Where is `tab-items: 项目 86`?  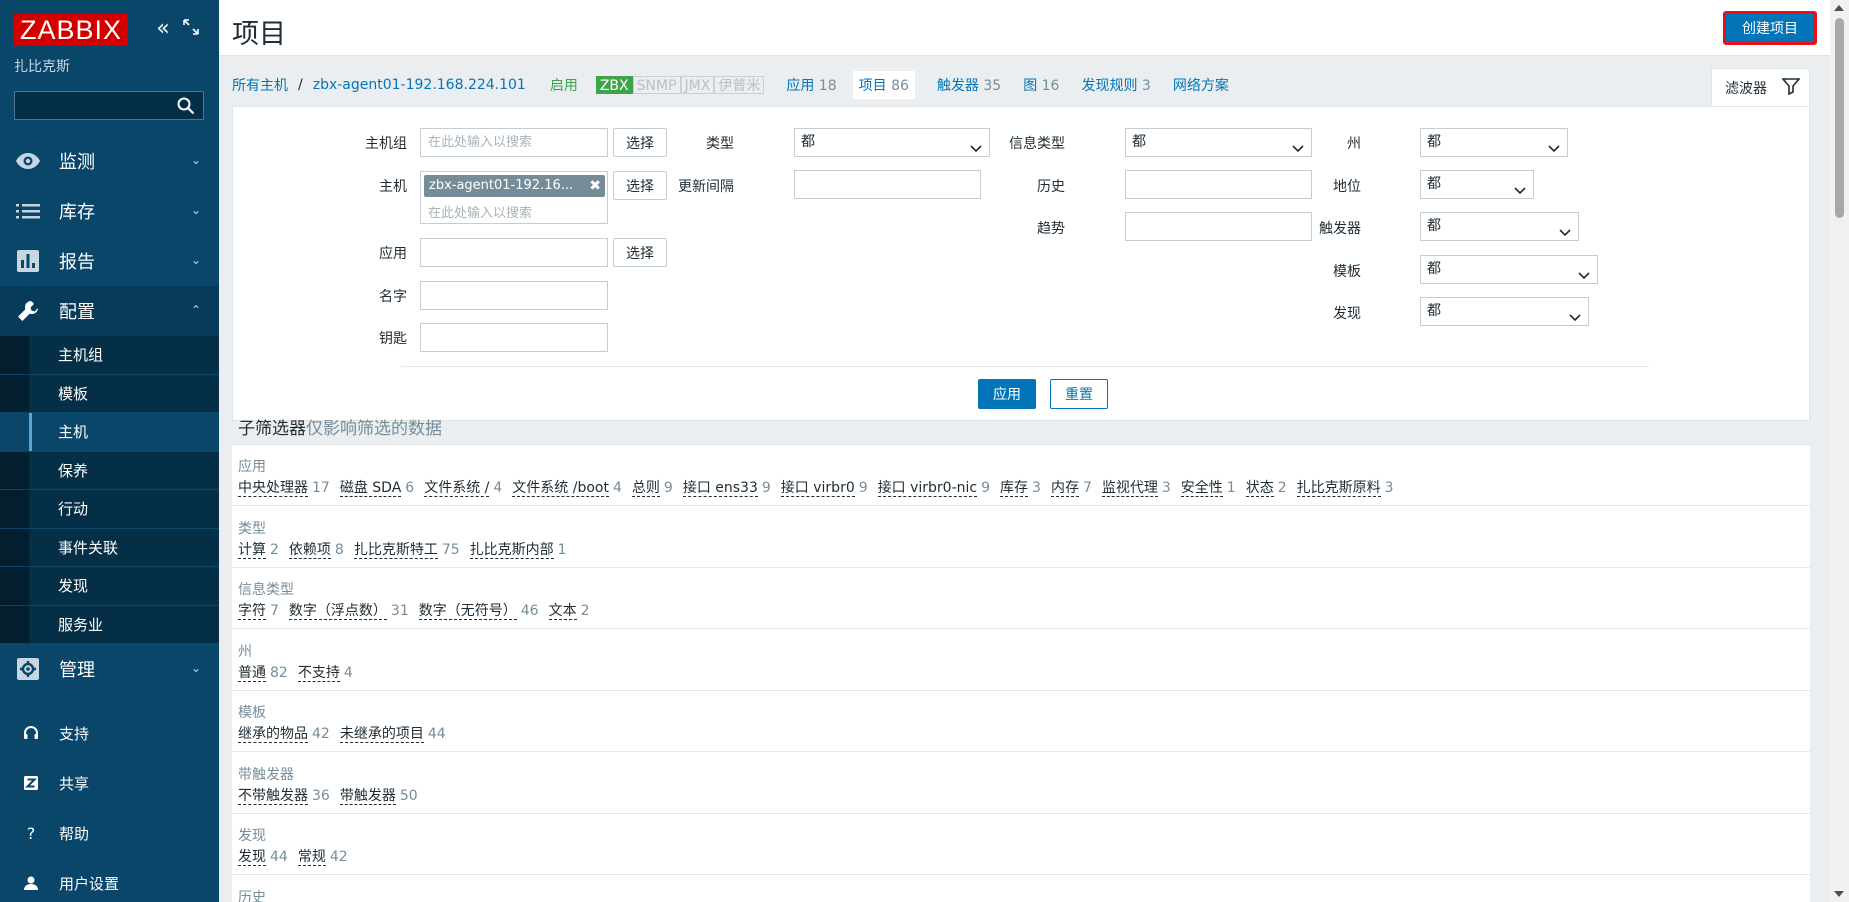
tab-items: 项目 86 is located at coordinates (883, 85).